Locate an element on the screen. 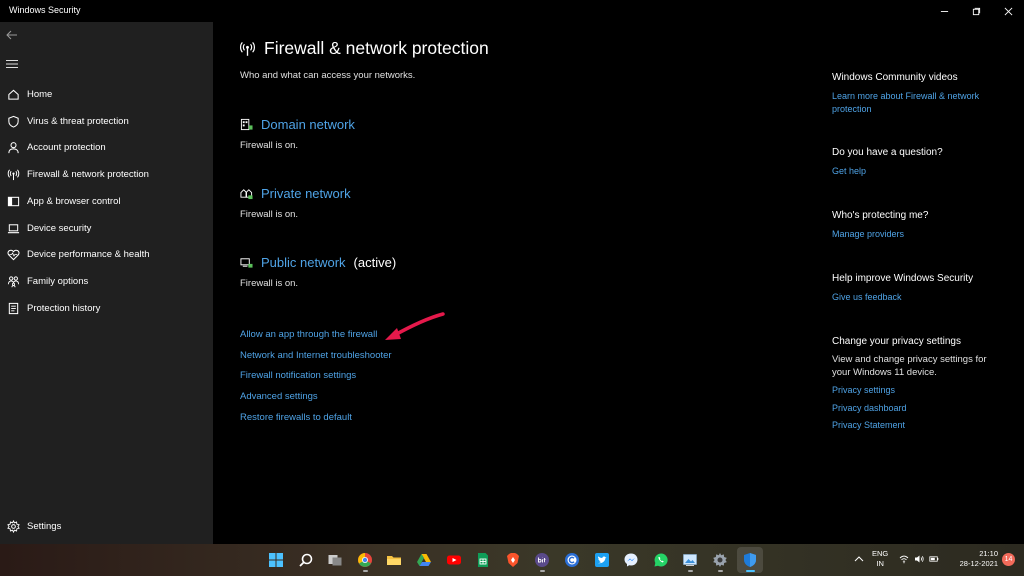 This screenshot has width=1024, height=576. taskbar-windows-security is located at coordinates (749, 560).